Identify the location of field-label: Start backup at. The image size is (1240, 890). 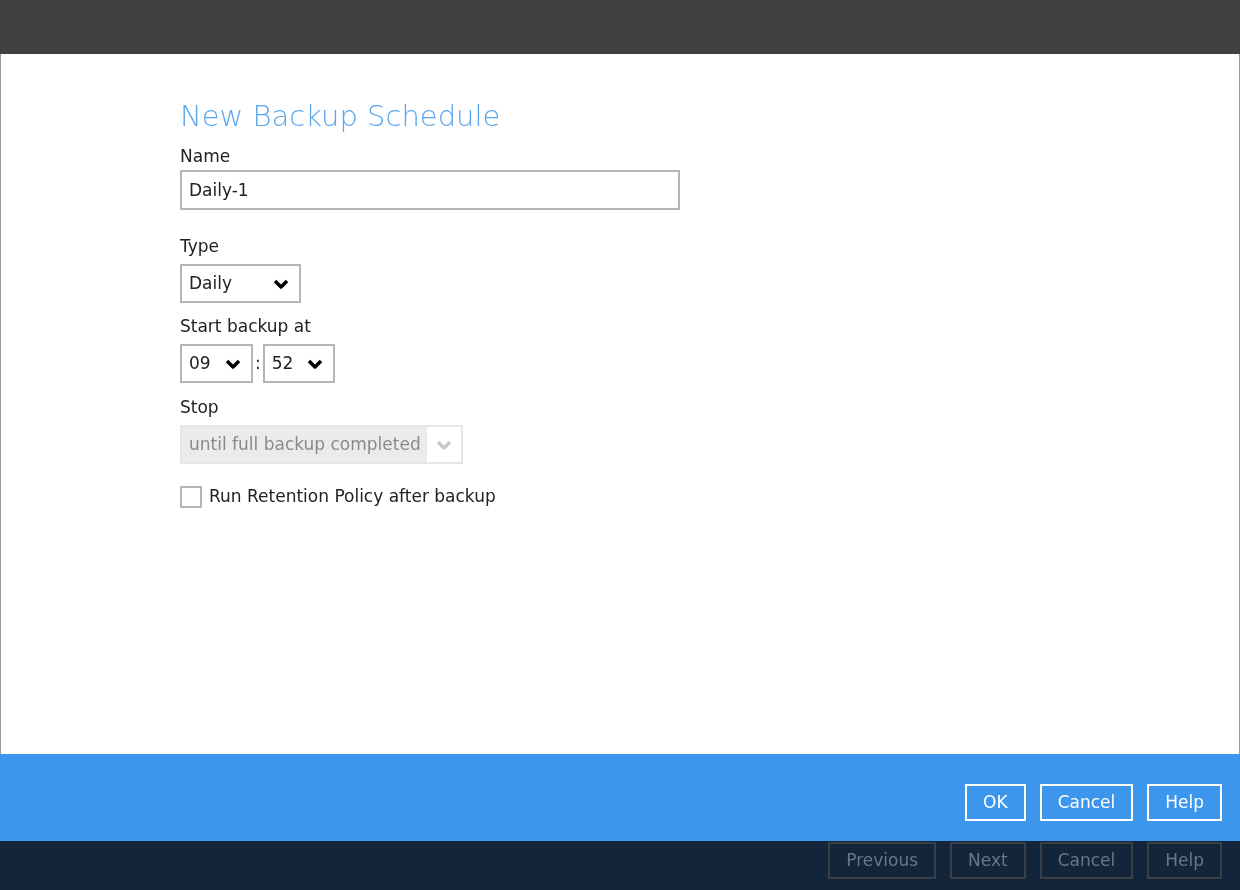
(245, 326).